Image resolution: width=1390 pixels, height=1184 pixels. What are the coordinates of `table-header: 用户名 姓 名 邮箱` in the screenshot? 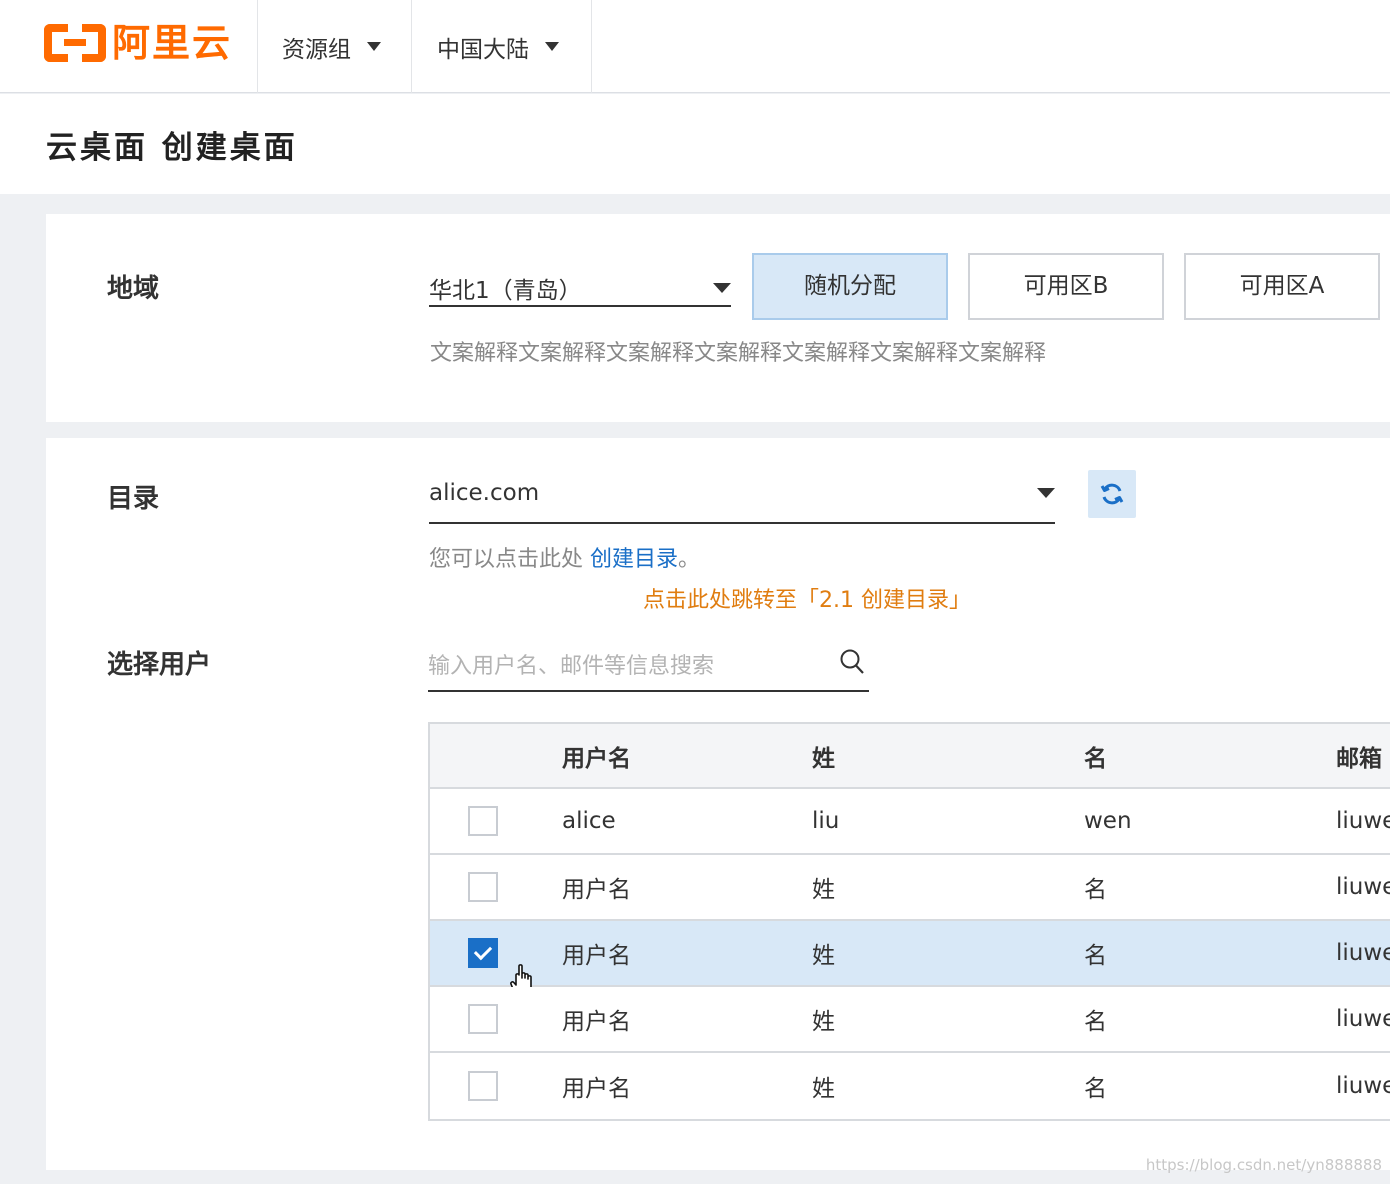 It's located at (910, 756).